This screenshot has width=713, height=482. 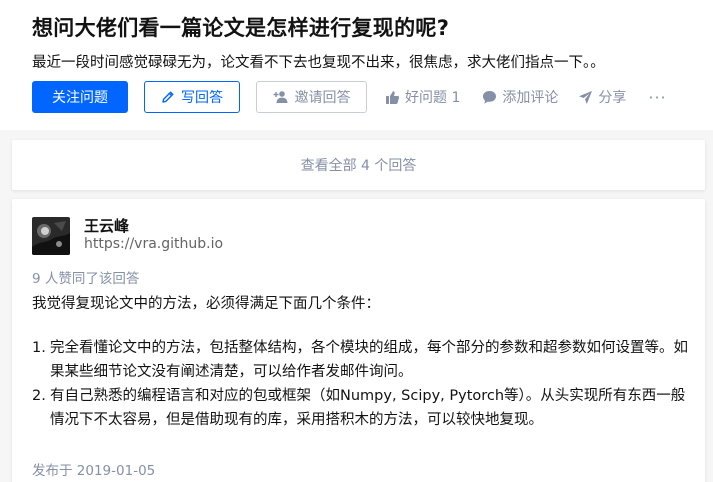 What do you see at coordinates (318, 63) in the screenshot?
I see `question-detail: 最近一段时间感觉碌碌无为，论文看不下去也复现不出来，很焦虑，求大佬们指点一下。。` at bounding box center [318, 63].